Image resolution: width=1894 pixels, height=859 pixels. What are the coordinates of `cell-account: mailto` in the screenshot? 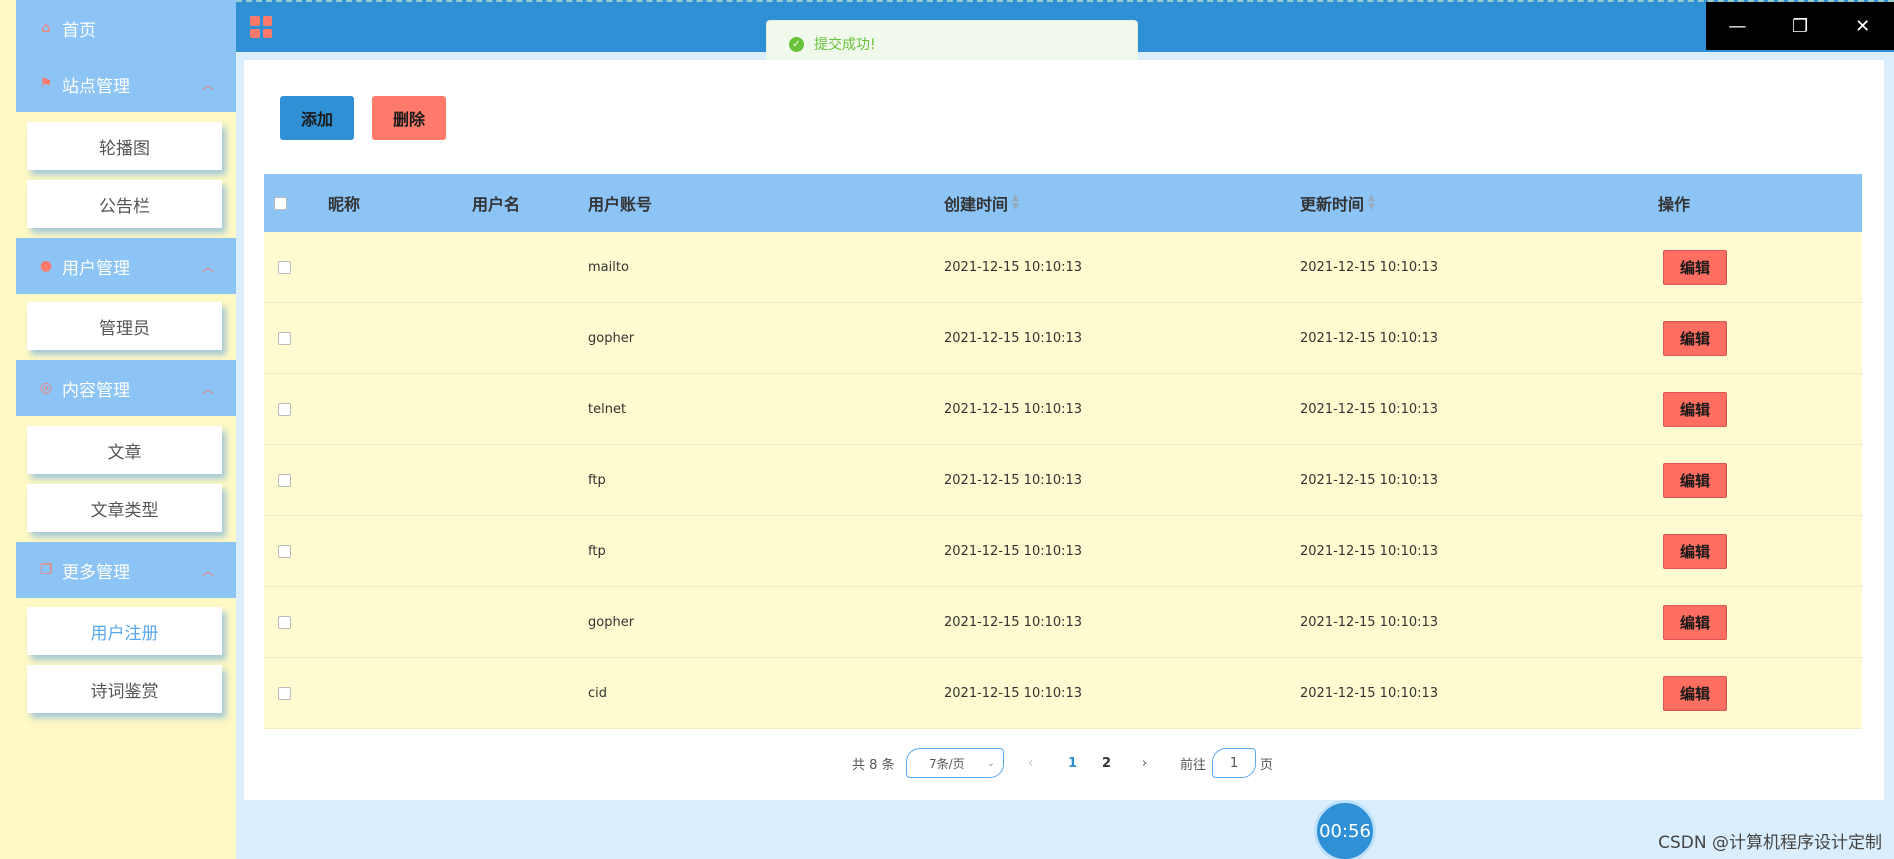 It's located at (608, 267).